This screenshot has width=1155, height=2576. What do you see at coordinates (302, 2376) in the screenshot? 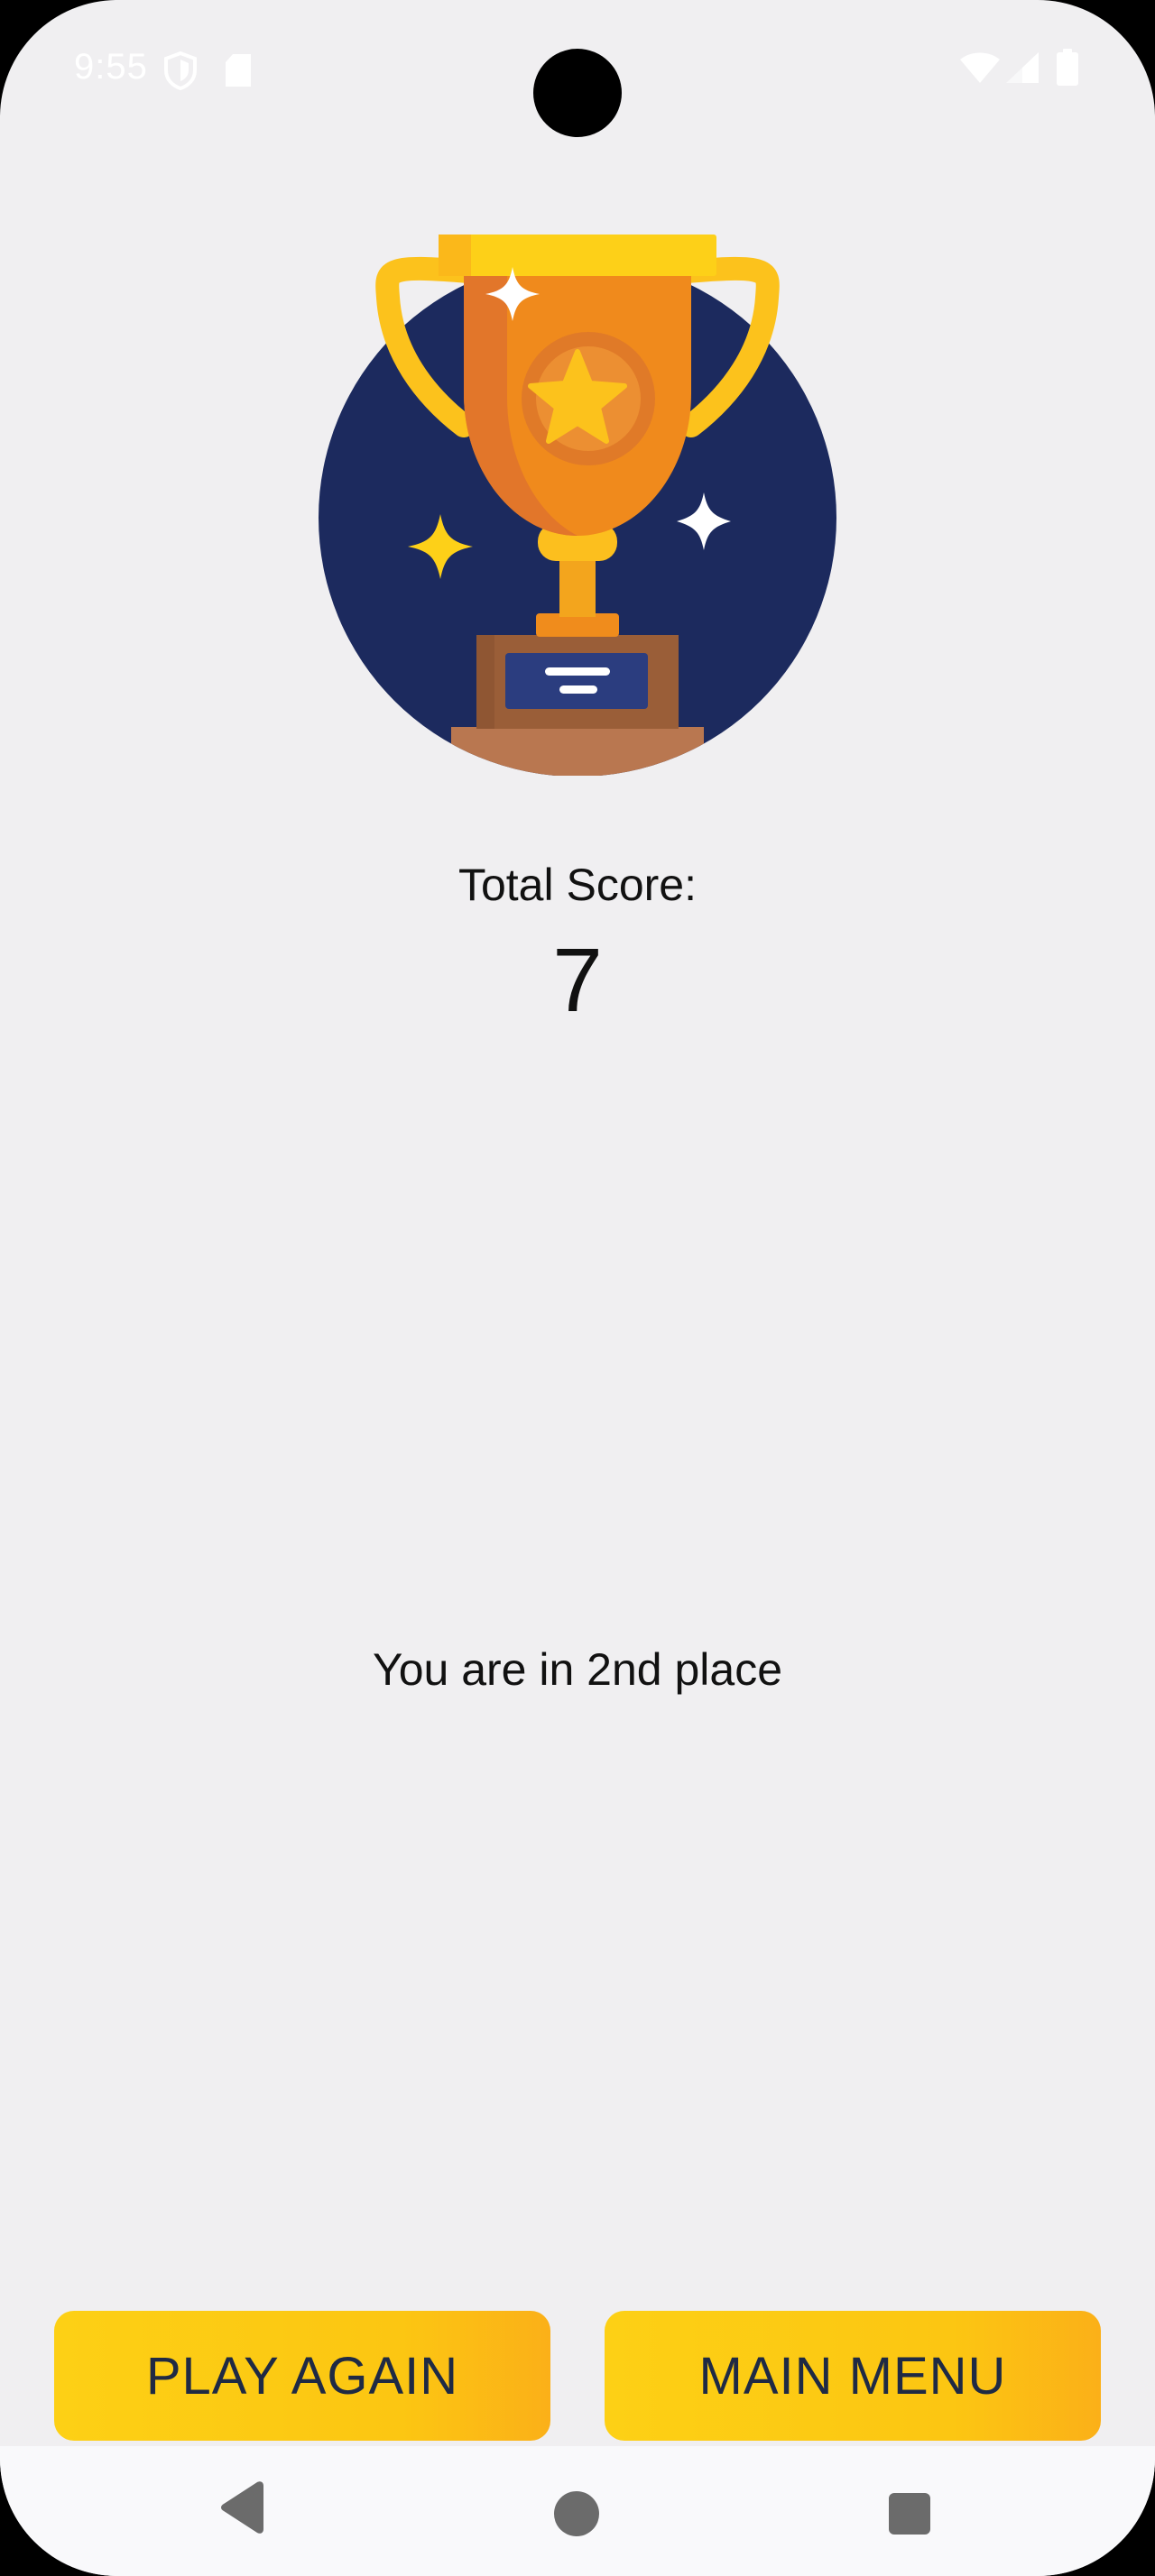
I see `play-again-button: PLAY AGAIN` at bounding box center [302, 2376].